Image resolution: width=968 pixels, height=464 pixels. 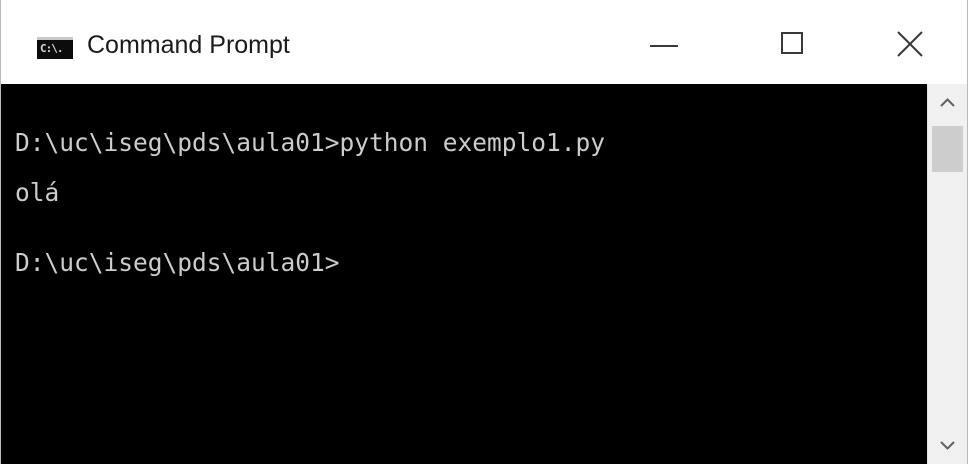 What do you see at coordinates (947, 274) in the screenshot?
I see `vertical-scrollbar` at bounding box center [947, 274].